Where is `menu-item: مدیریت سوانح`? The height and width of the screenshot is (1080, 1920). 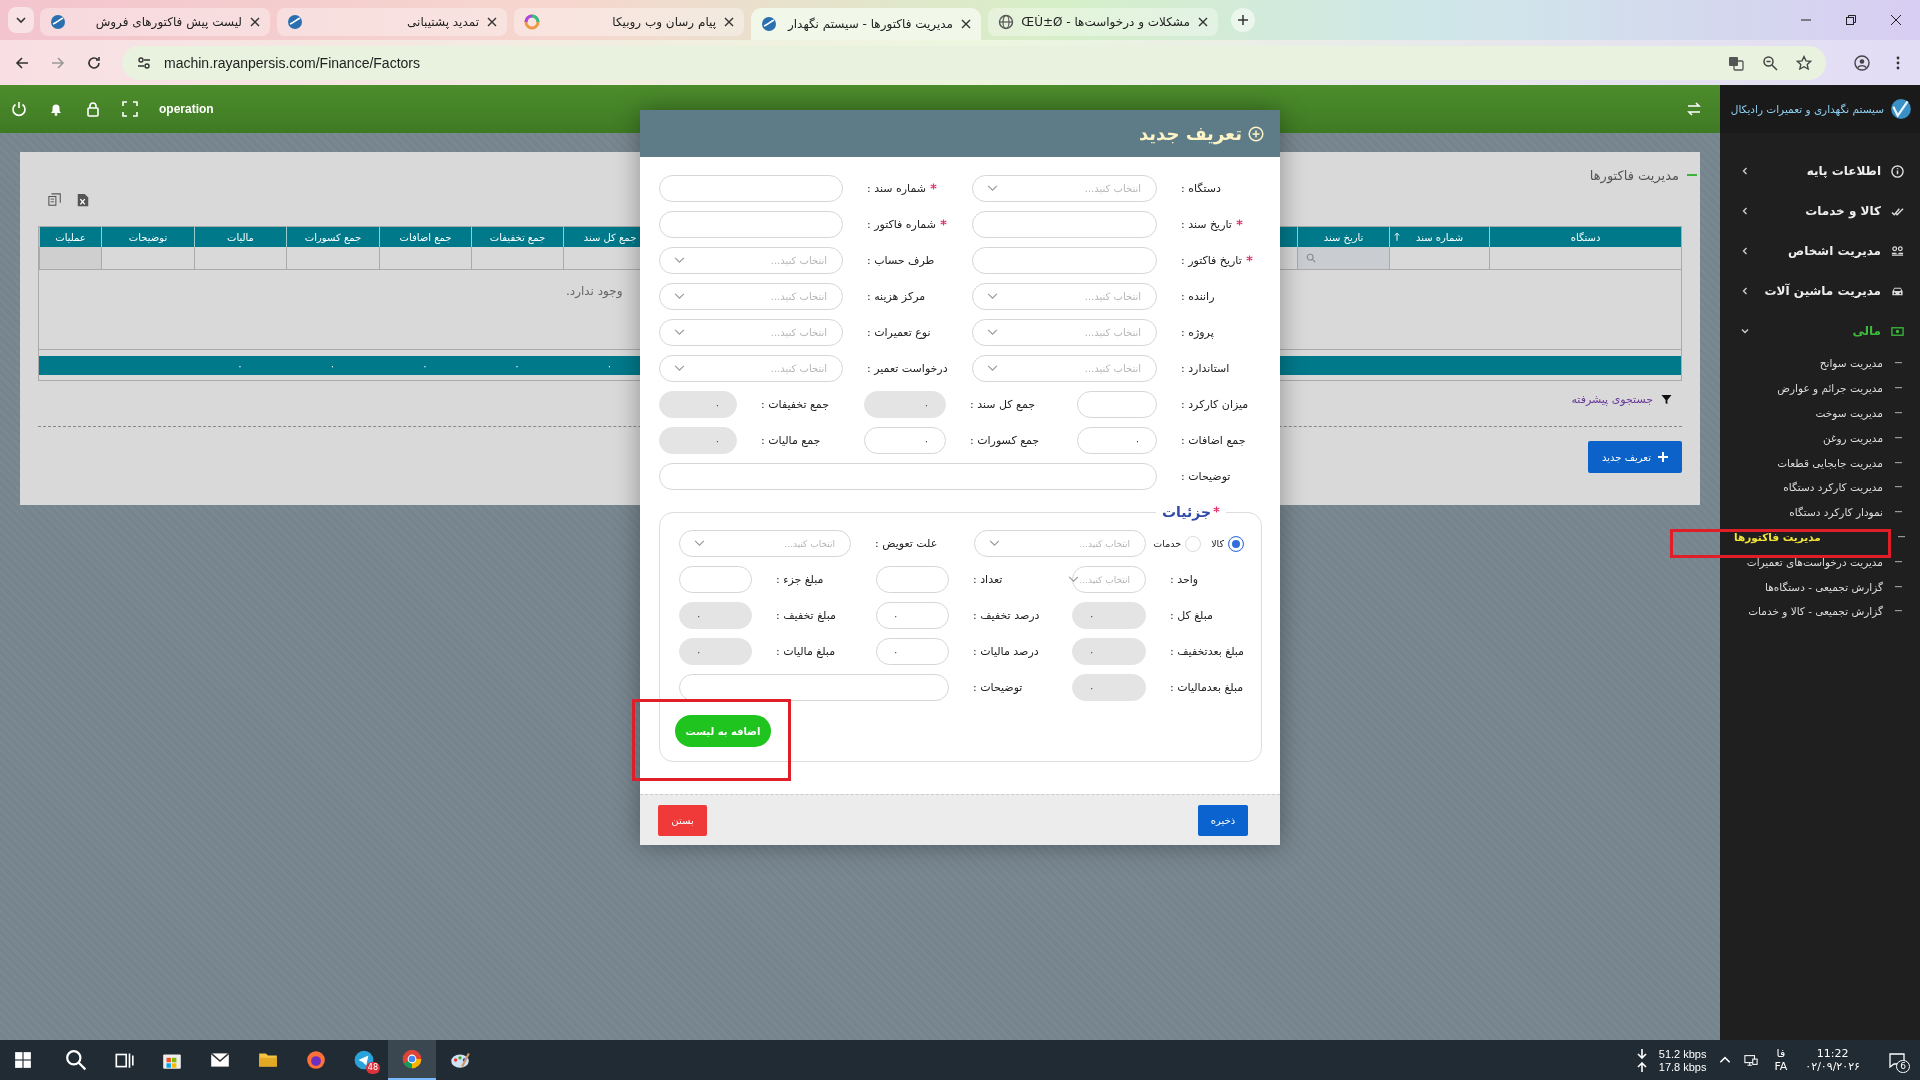 menu-item: مدیریت سوانح is located at coordinates (1820, 363).